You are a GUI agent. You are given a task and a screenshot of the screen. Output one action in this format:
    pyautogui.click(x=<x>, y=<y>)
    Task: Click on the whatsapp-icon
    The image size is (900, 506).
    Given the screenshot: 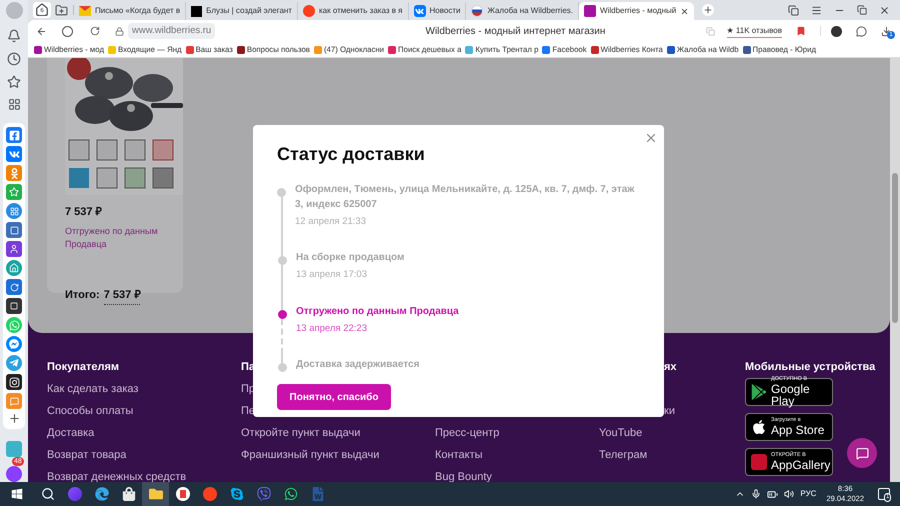 What is the action you would take?
    pyautogui.click(x=291, y=494)
    